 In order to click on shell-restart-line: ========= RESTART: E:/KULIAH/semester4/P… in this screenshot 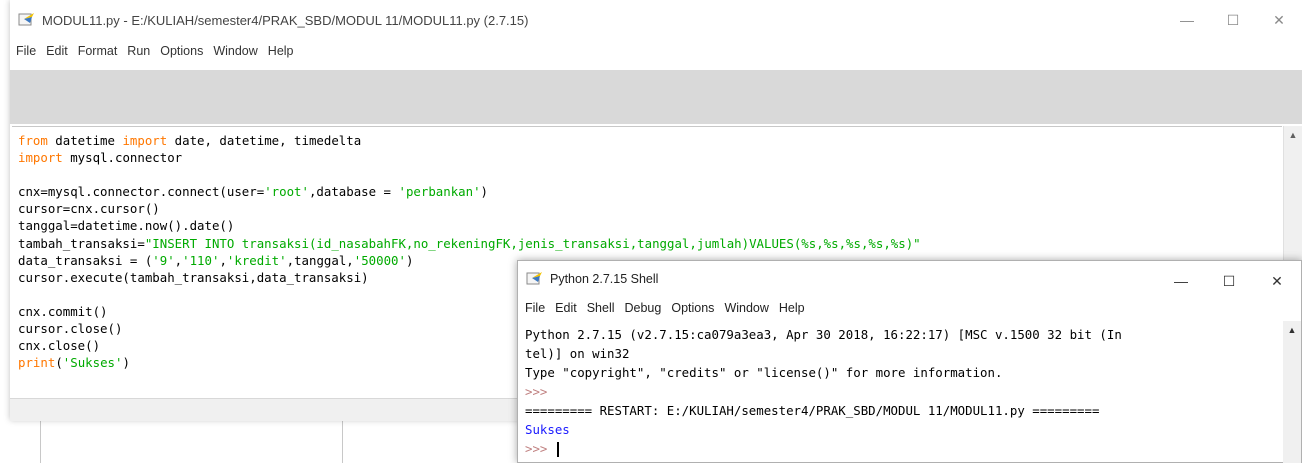, I will do `click(812, 410)`.